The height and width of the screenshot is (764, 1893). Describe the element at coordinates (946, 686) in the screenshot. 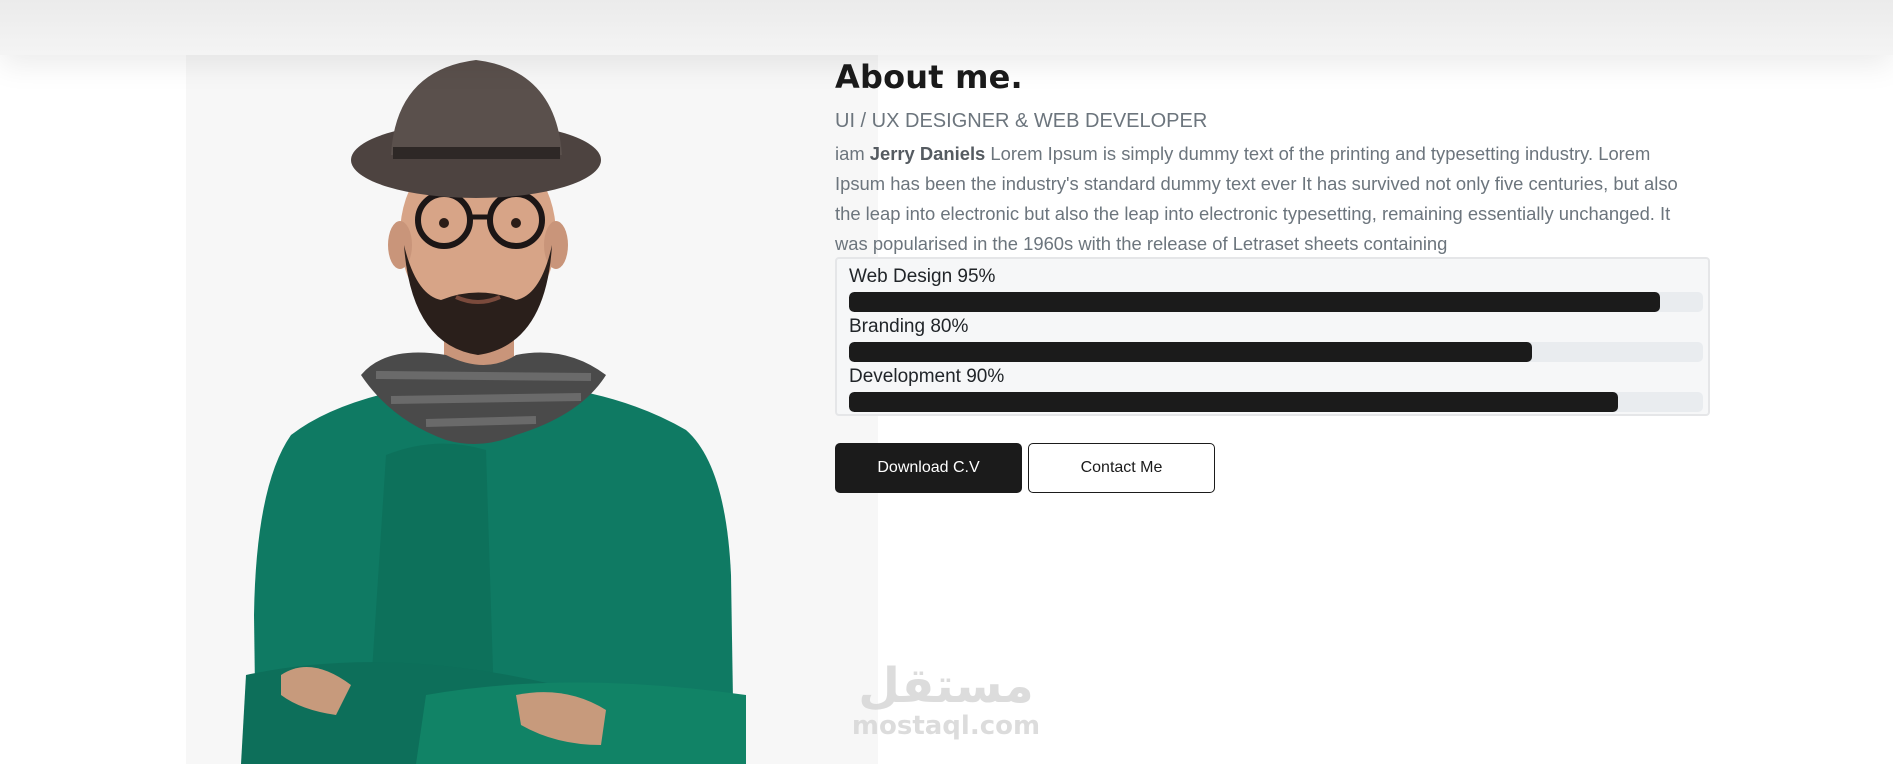

I see `watermark-arabic: مستقل` at that location.